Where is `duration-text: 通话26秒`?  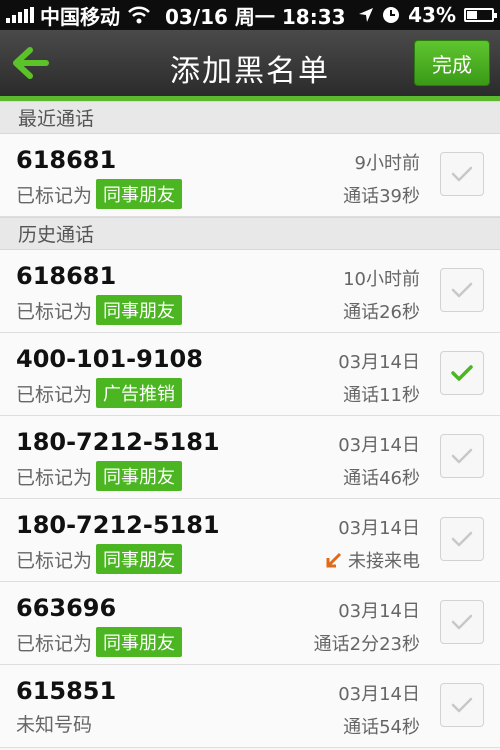 duration-text: 通话26秒 is located at coordinates (381, 312).